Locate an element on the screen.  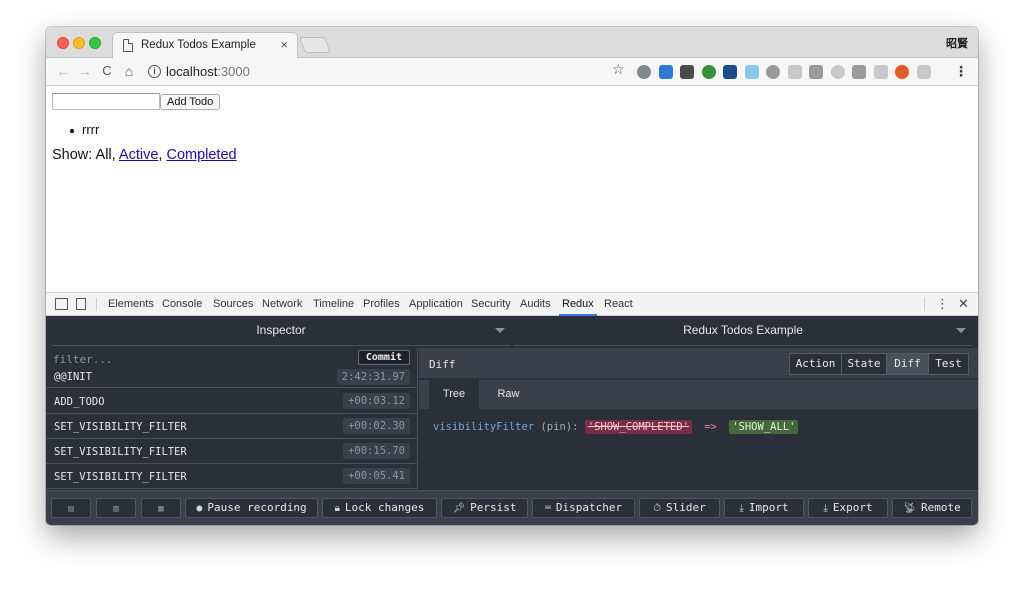
button-label: Lock changes is located at coordinates (384, 507).